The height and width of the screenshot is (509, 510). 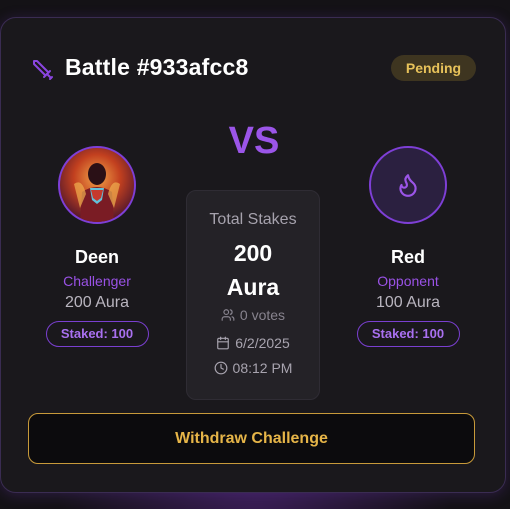 What do you see at coordinates (408, 302) in the screenshot?
I see `opponent-aura: 100 Aura` at bounding box center [408, 302].